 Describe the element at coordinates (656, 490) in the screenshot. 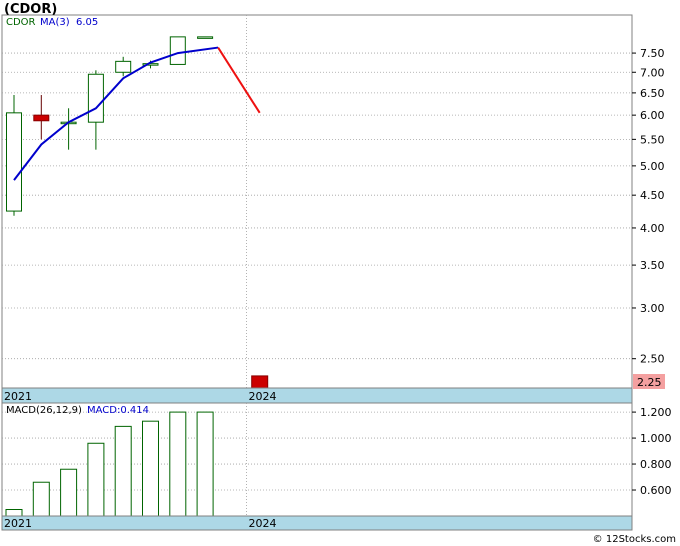

I see `macd-tick-label: 0.600` at that location.